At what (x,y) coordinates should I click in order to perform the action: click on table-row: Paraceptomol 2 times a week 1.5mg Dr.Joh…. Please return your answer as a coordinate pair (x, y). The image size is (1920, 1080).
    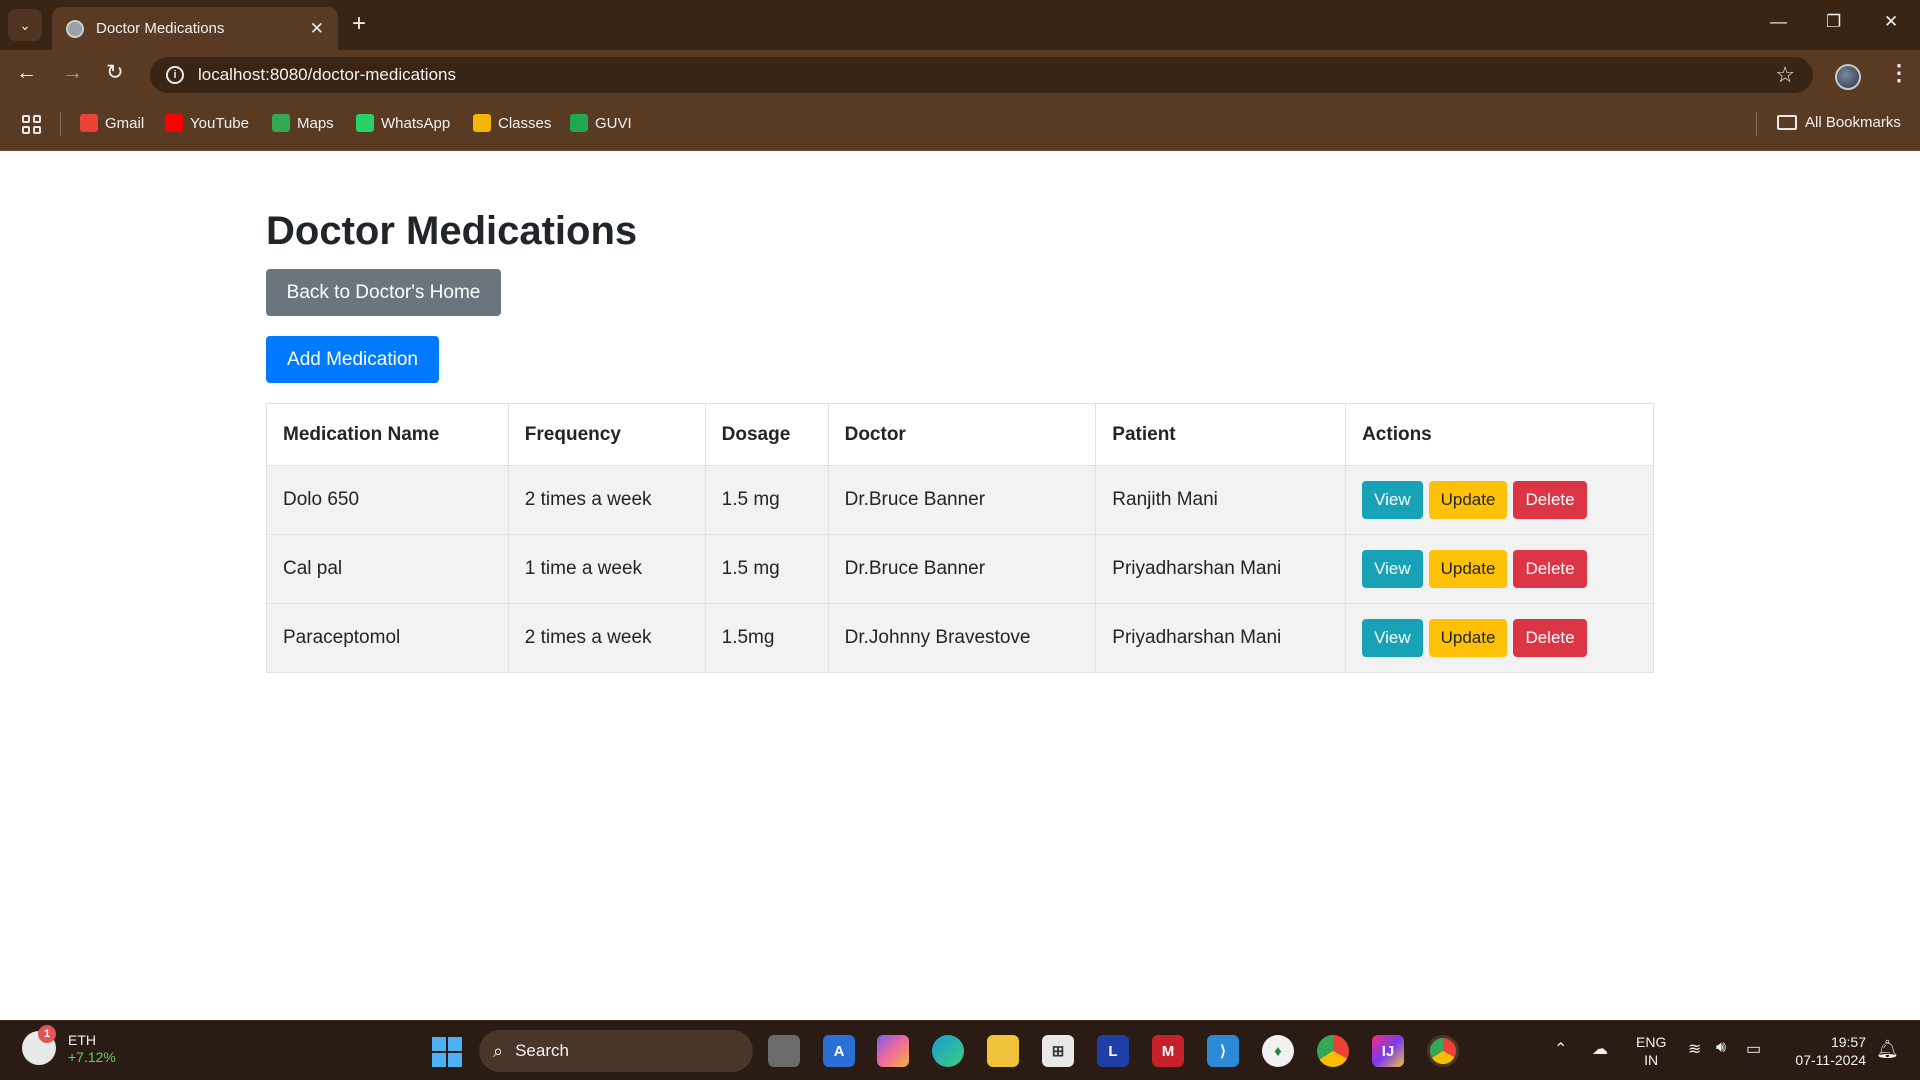
    Looking at the image, I should click on (960, 638).